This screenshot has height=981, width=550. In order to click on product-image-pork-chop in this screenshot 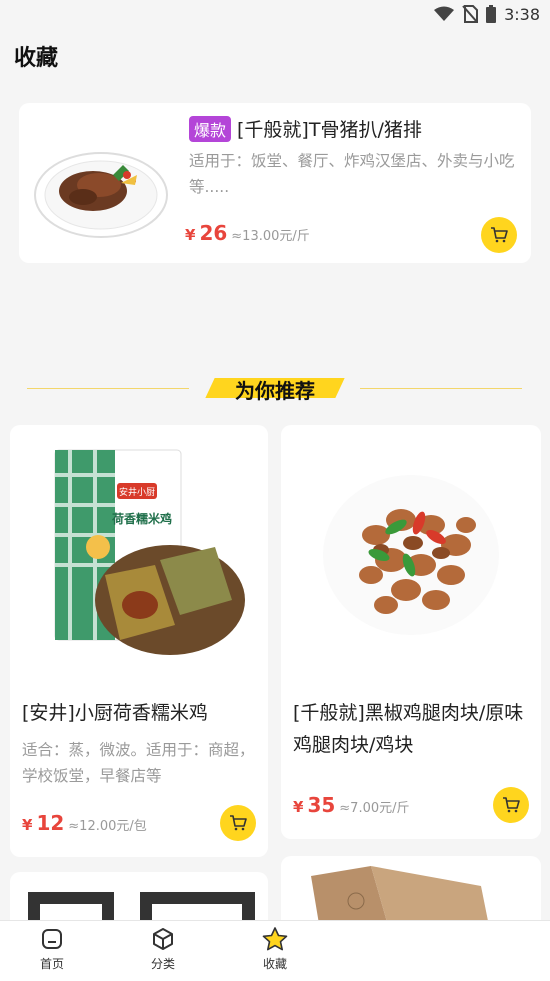, I will do `click(101, 183)`.